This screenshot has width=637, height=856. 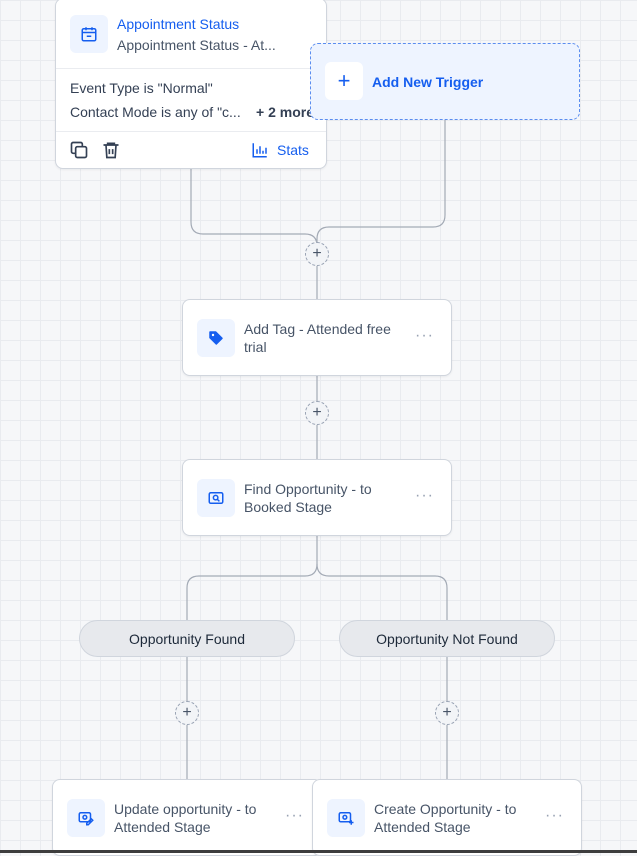 What do you see at coordinates (178, 24) in the screenshot?
I see `trigger-title: Appointment Status` at bounding box center [178, 24].